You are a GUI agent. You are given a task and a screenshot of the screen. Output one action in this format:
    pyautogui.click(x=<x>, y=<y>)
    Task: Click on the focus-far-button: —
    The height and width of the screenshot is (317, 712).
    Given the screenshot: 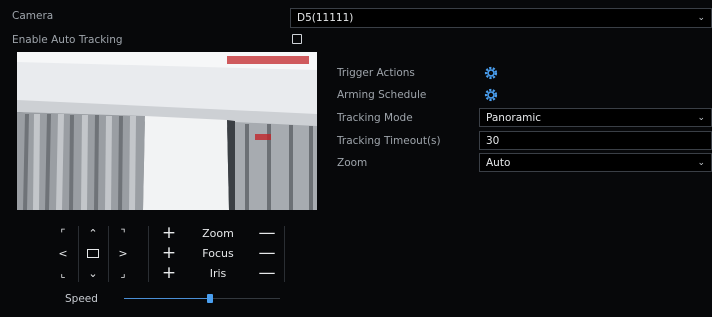 What is the action you would take?
    pyautogui.click(x=267, y=253)
    